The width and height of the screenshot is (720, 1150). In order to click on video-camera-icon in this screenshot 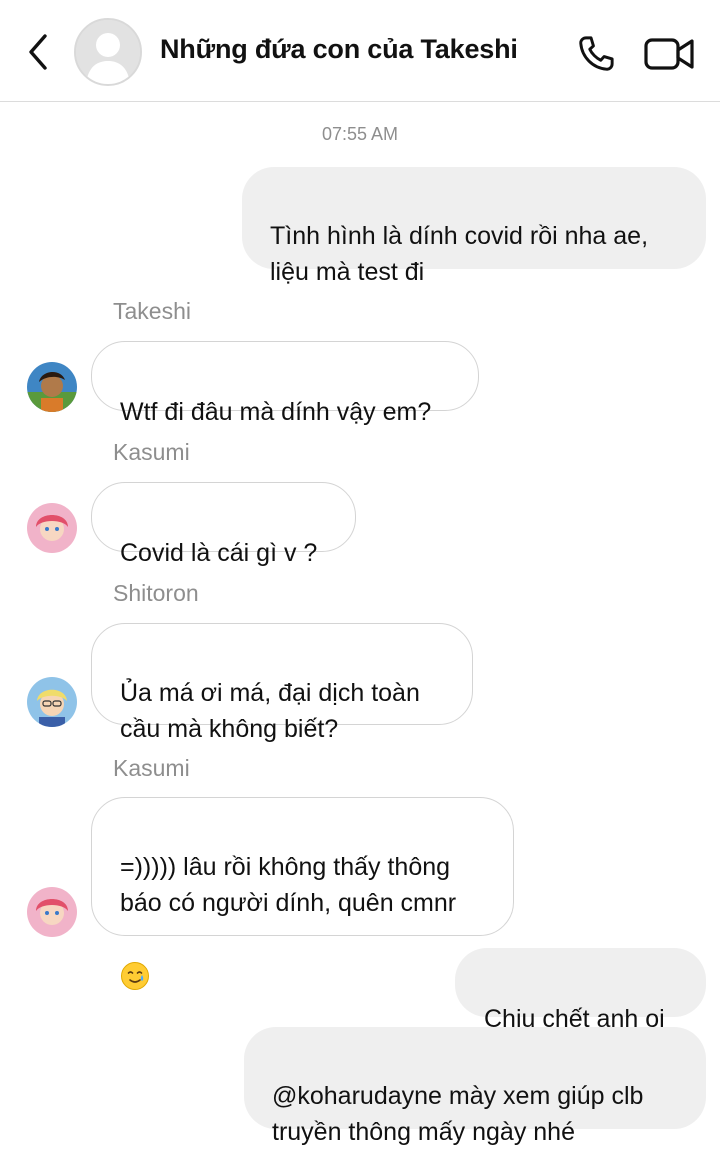, I will do `click(669, 54)`.